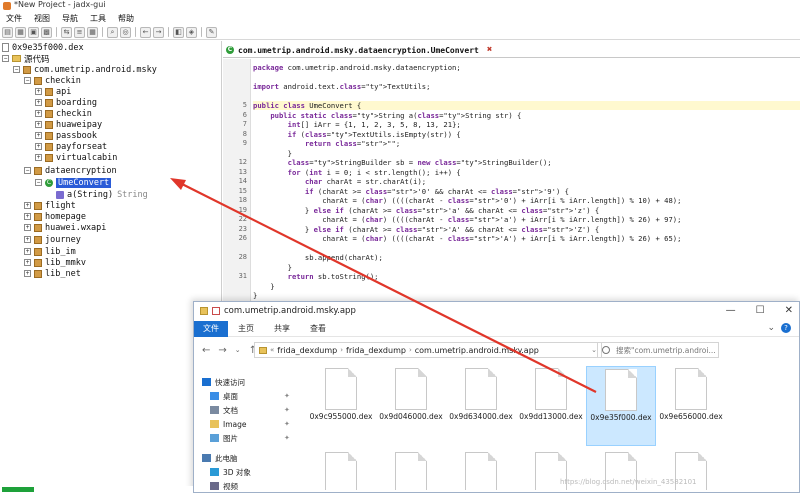 The image size is (800, 493). Describe the element at coordinates (628, 482) in the screenshot. I see `watermark: https://blog.csdn.net/weixin_43582101` at that location.